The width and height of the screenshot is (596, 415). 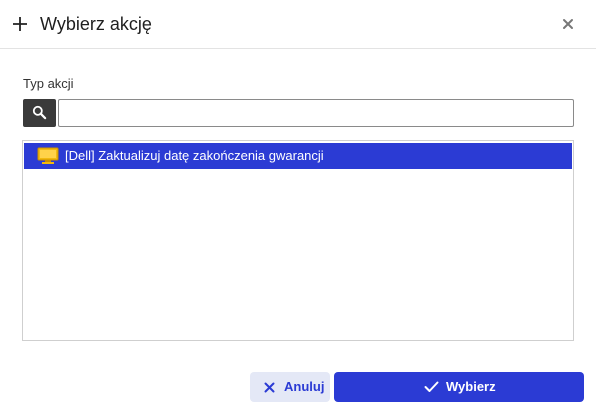 I want to click on monitor-icon, so click(x=48, y=155).